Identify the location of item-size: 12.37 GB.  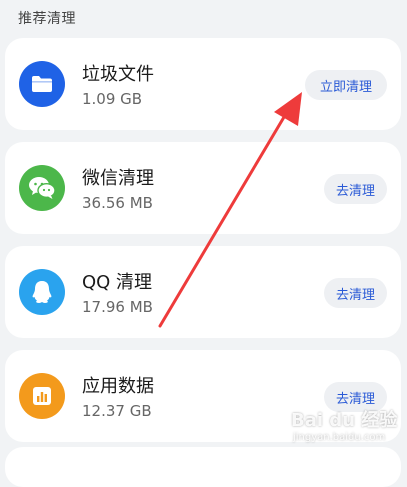
(117, 411).